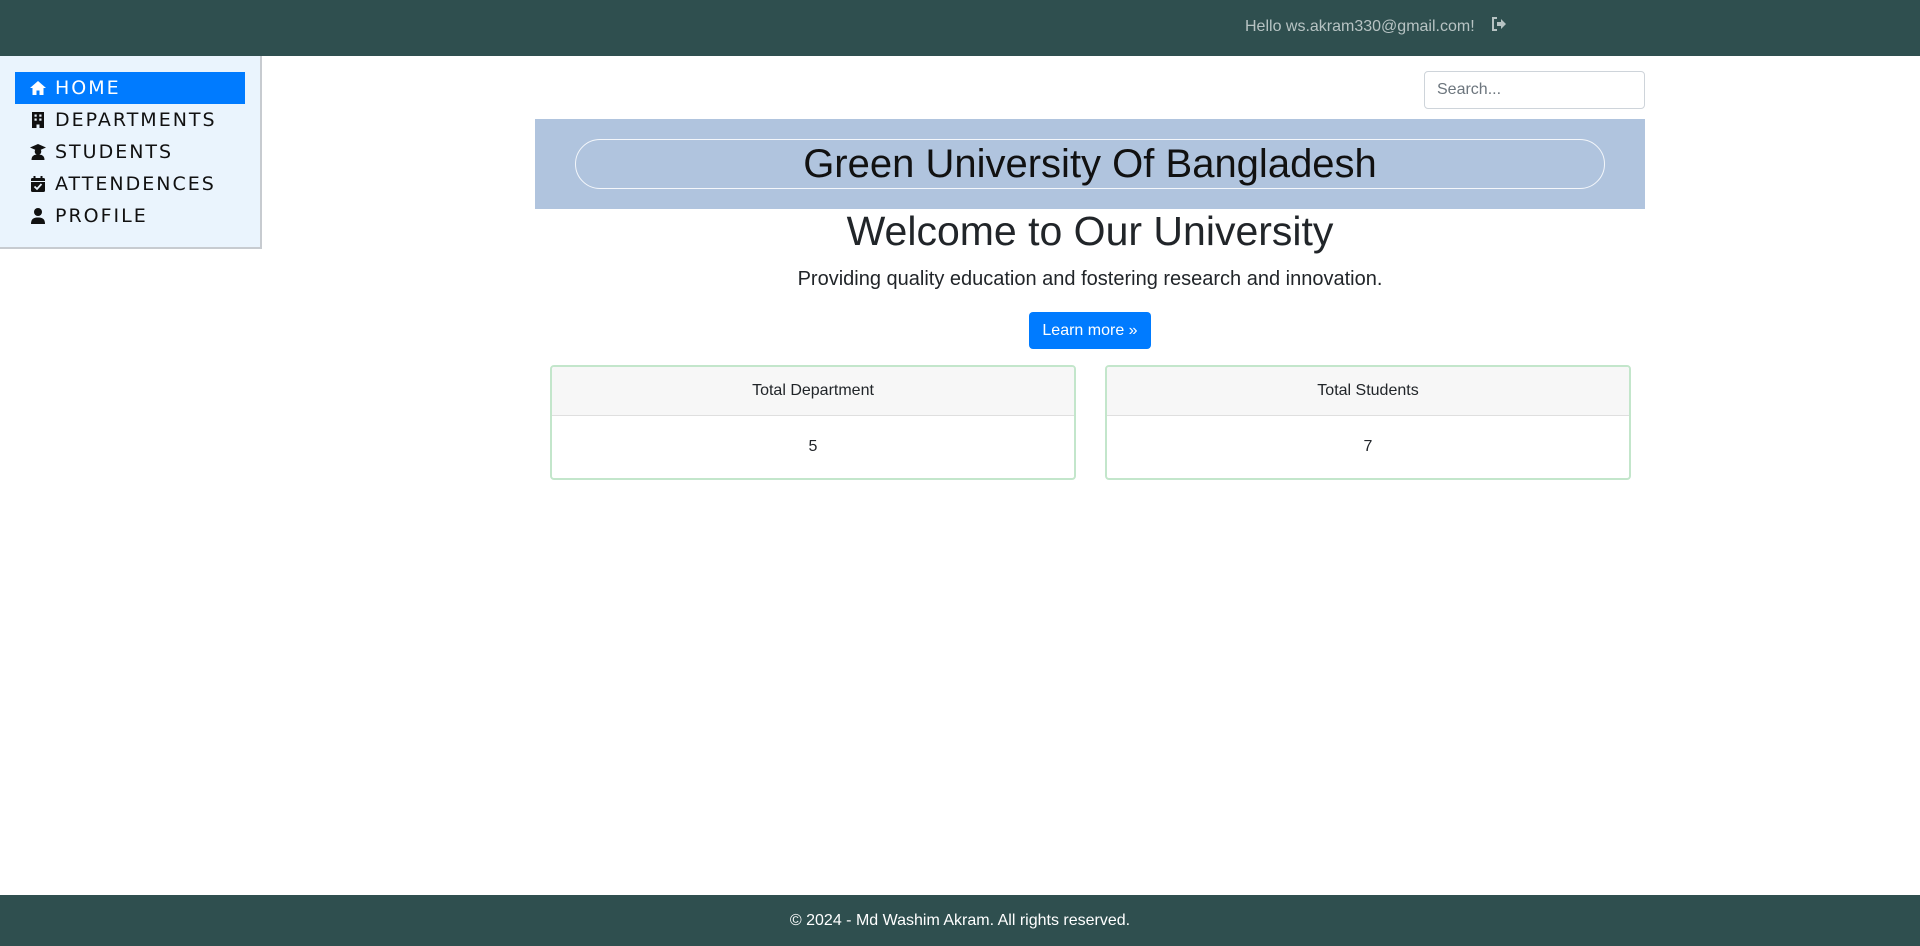  I want to click on university-banner: Green University Of Bangladesh, so click(1090, 164).